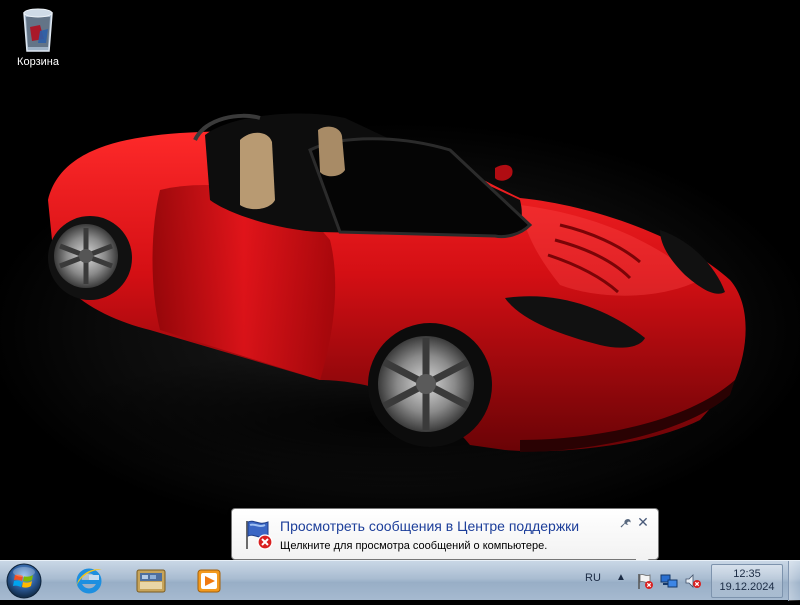  I want to click on taskbar: RU ▲ 12:35 19.12.2024, so click(400, 580).